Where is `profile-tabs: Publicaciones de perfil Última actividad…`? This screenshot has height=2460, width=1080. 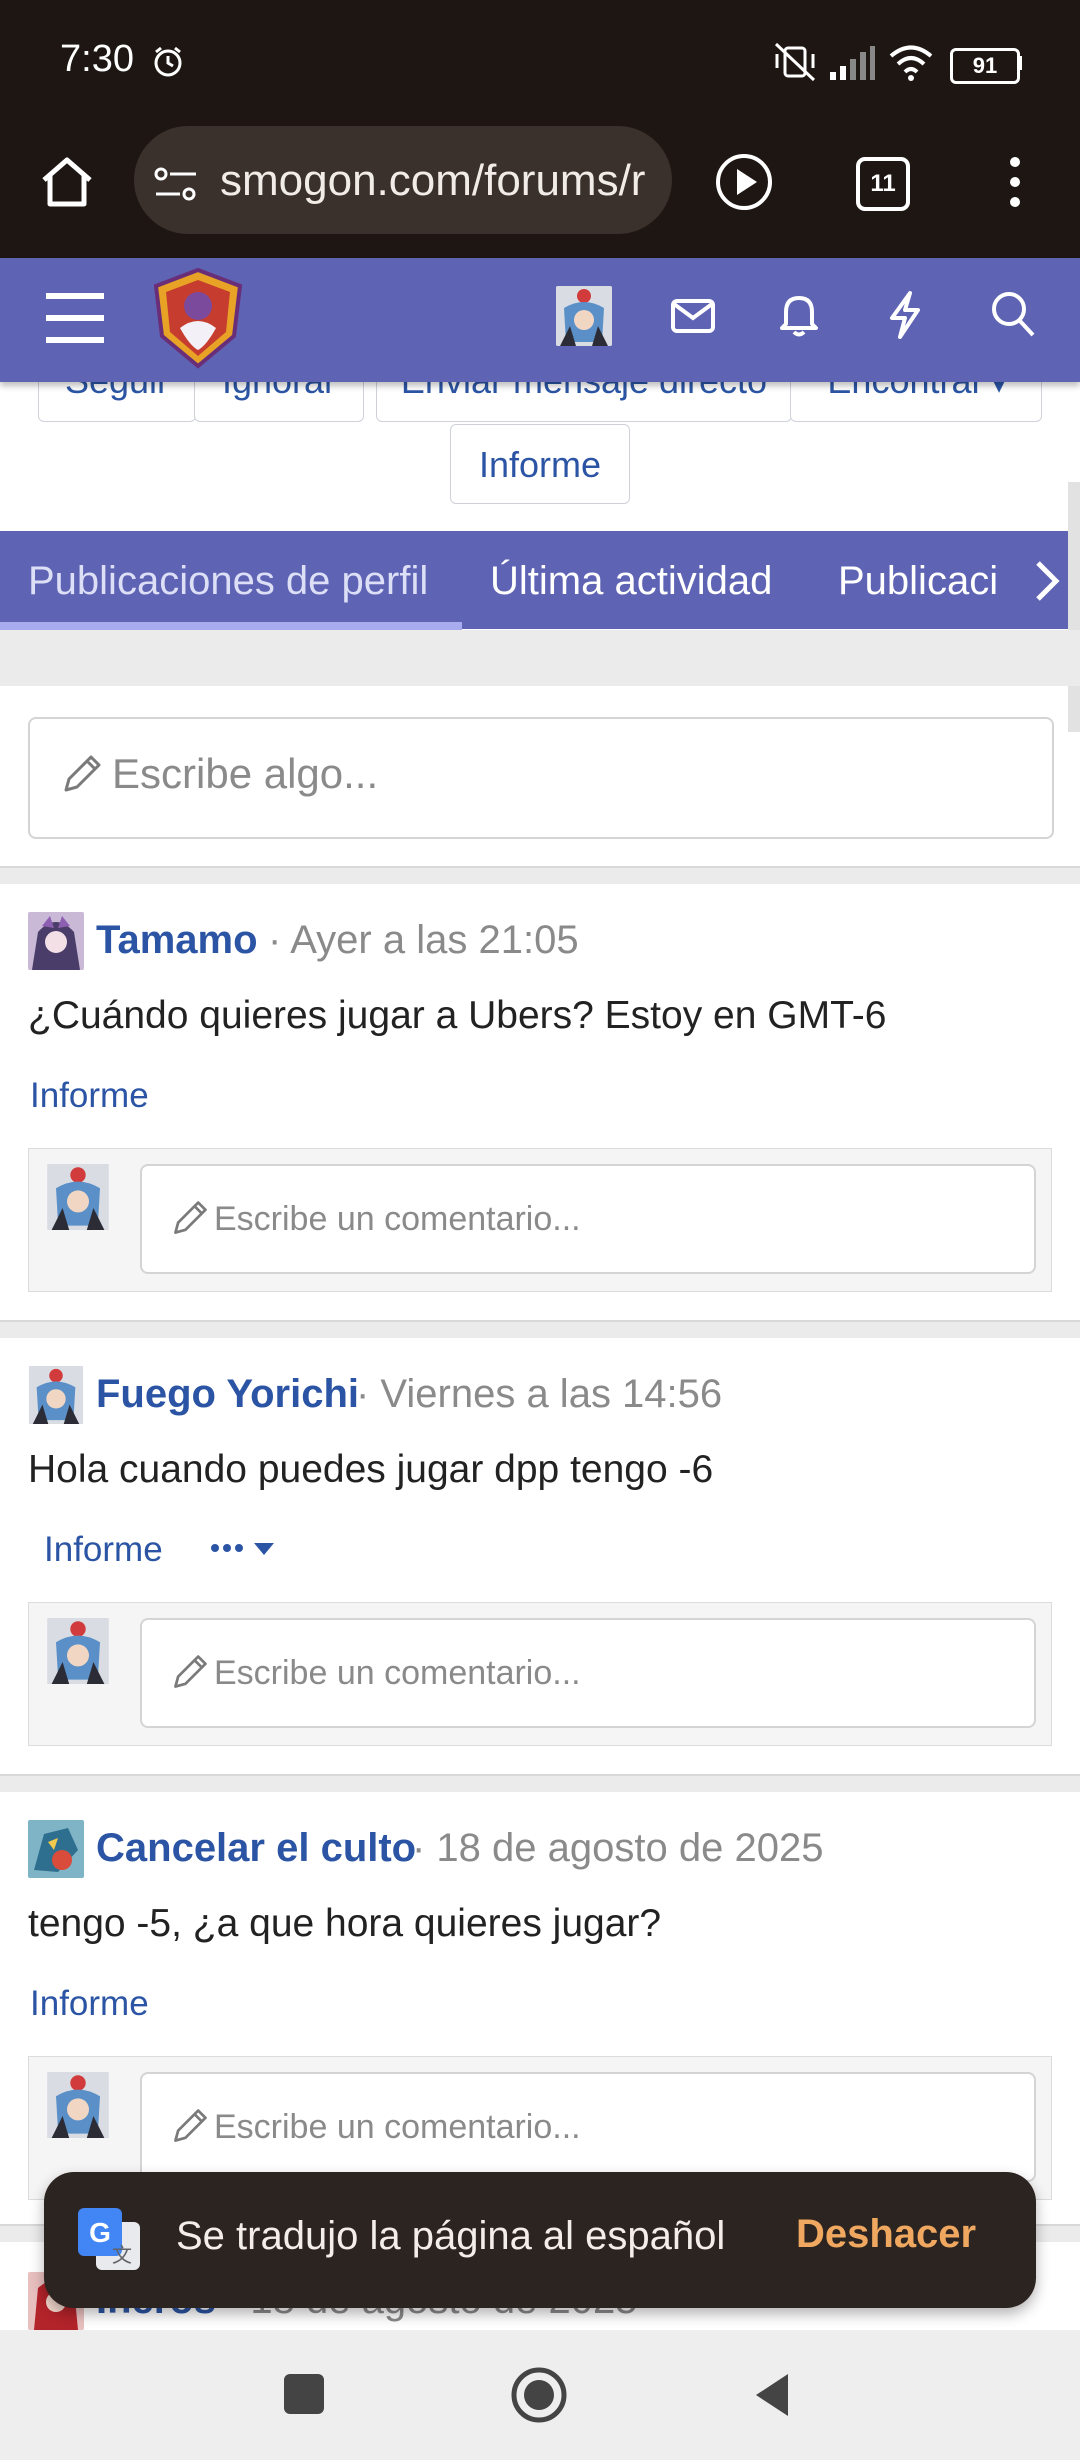 profile-tabs: Publicaciones de perfil Última actividad… is located at coordinates (540, 580).